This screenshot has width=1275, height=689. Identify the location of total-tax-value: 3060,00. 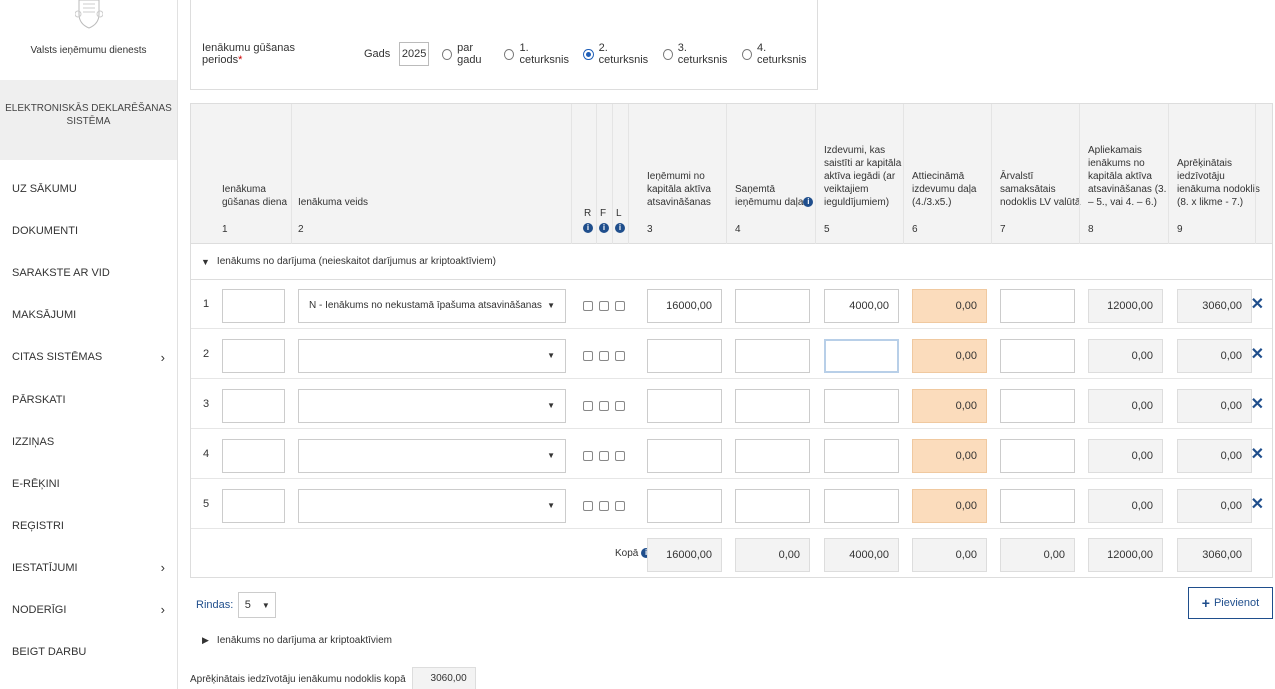
(443, 678).